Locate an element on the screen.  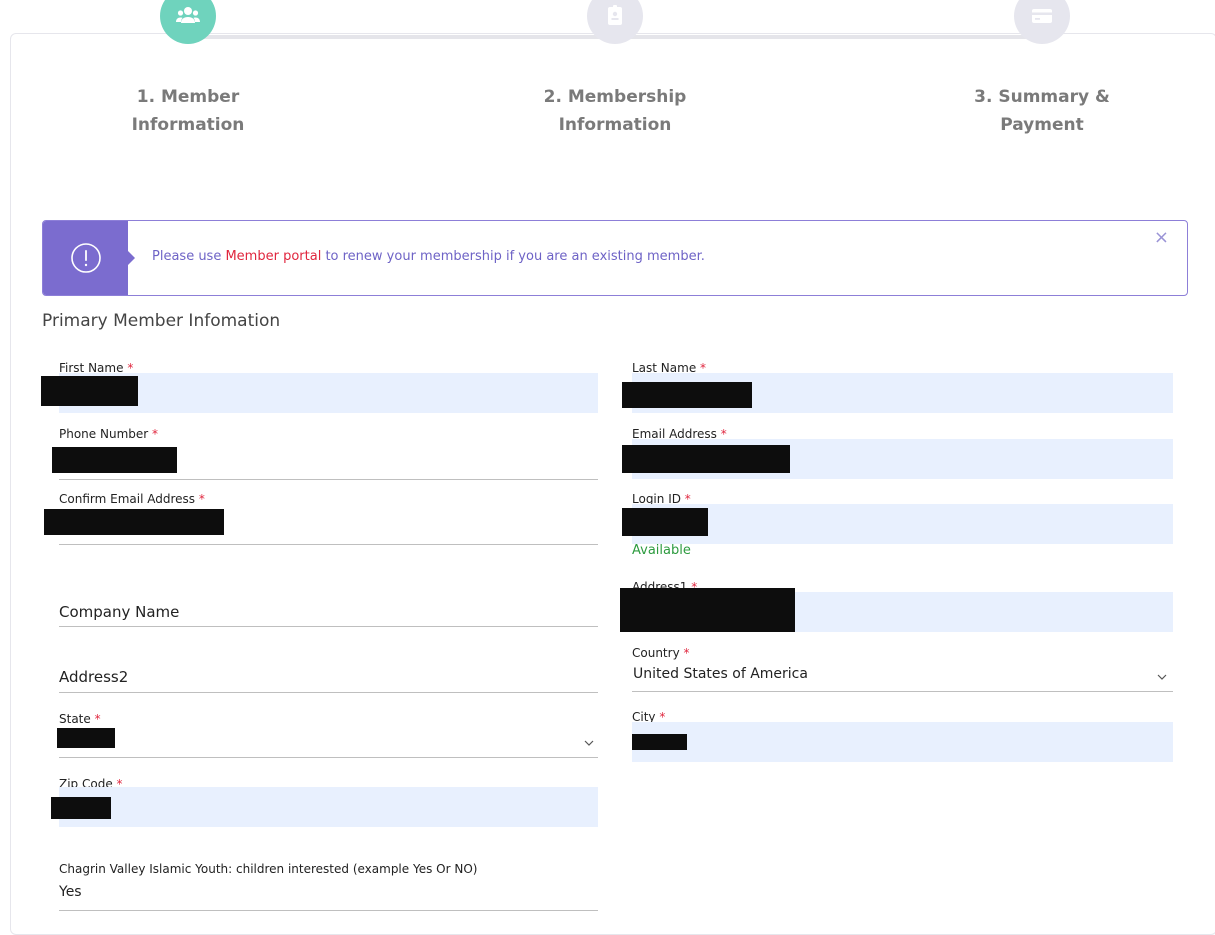
last-name-field: Last Name * is located at coordinates (897, 387).